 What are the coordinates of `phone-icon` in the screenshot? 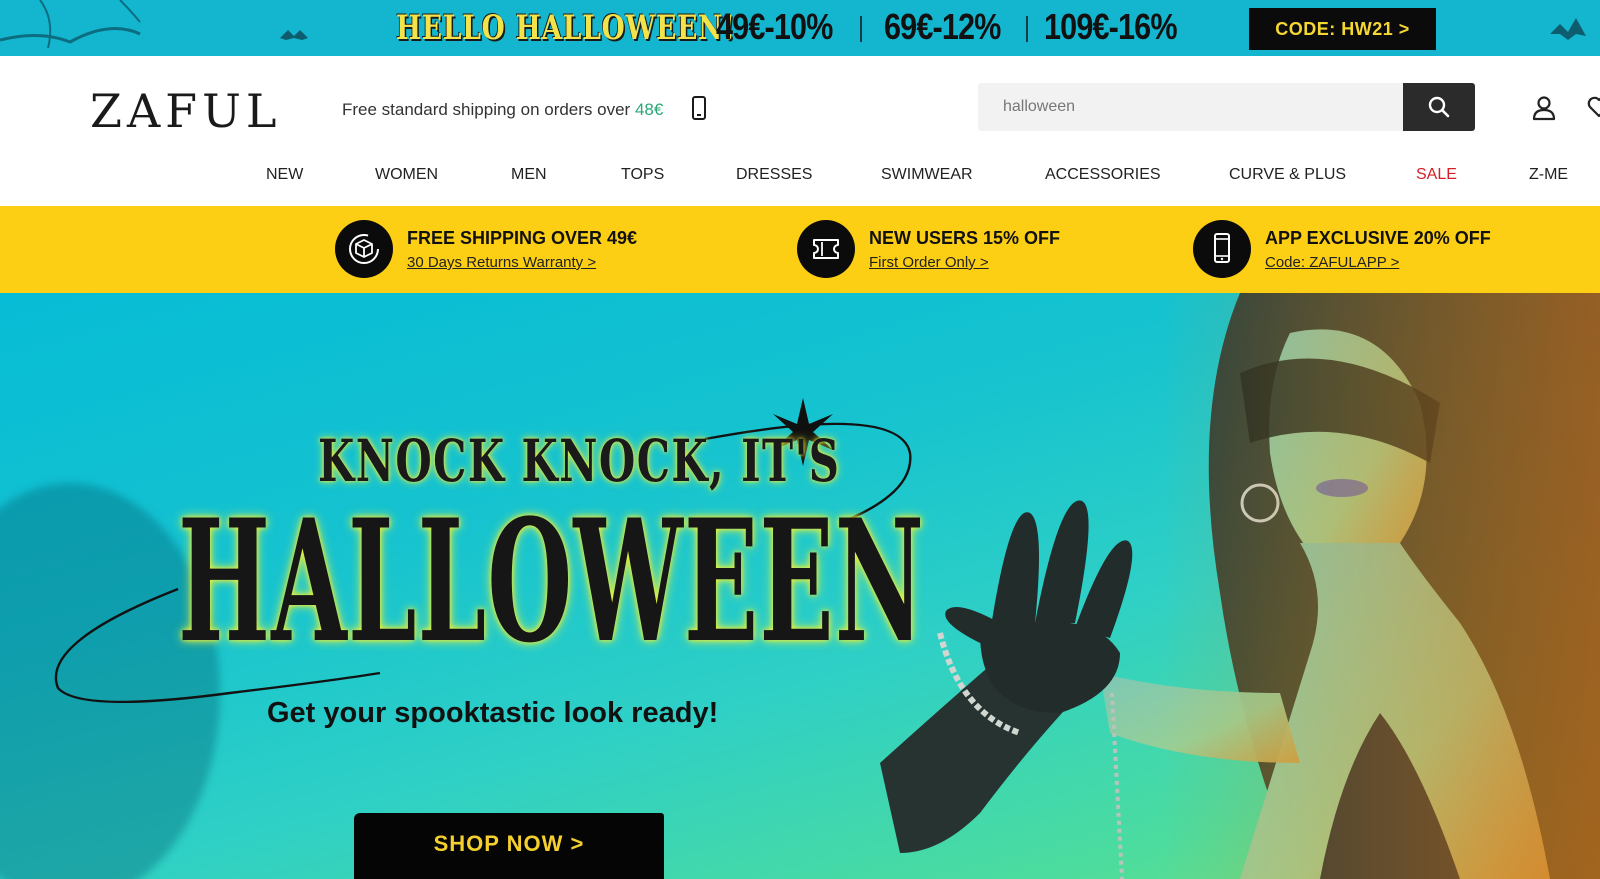 It's located at (699, 108).